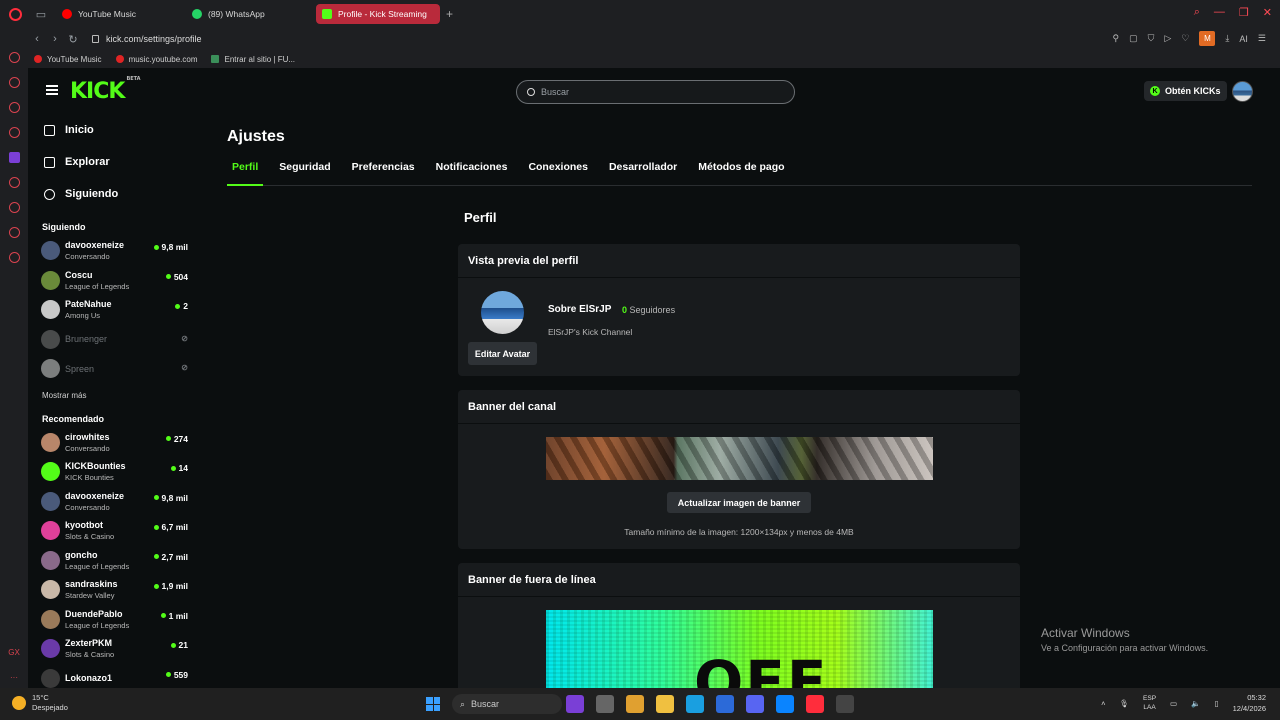 The width and height of the screenshot is (1280, 720). I want to click on more-icon: ···, so click(14, 677).